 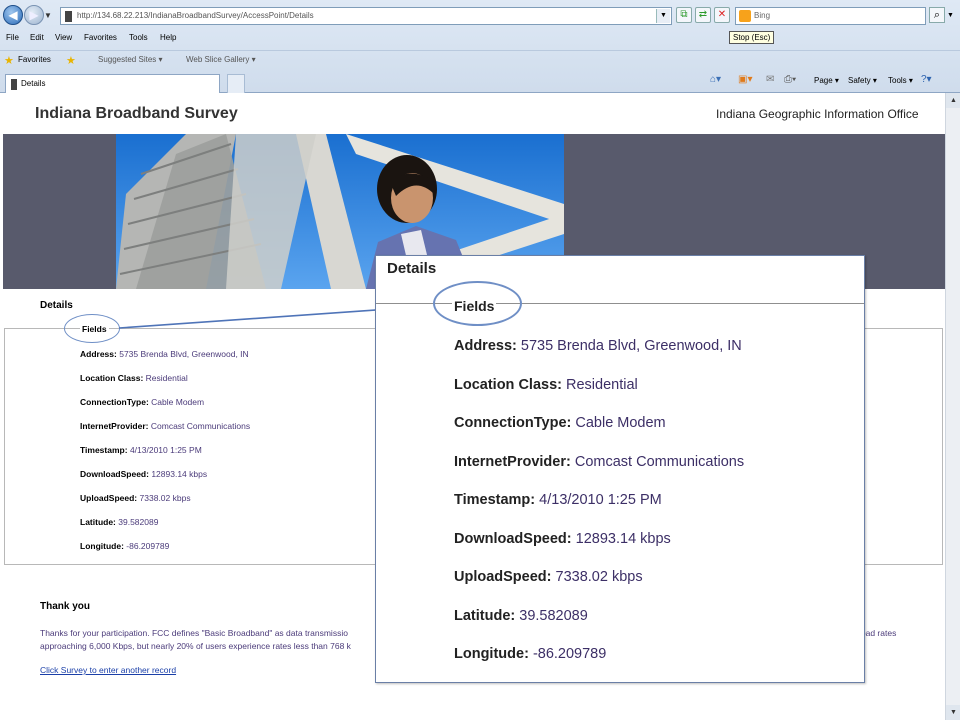 What do you see at coordinates (937, 15) in the screenshot?
I see `search-icon: ⌕` at bounding box center [937, 15].